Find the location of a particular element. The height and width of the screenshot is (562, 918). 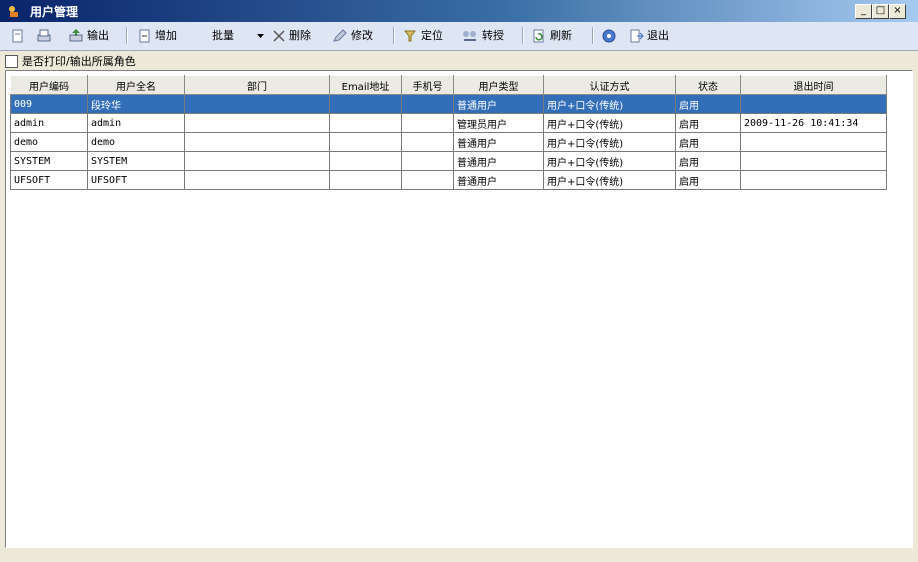

locate-button: 定位 is located at coordinates (422, 36).